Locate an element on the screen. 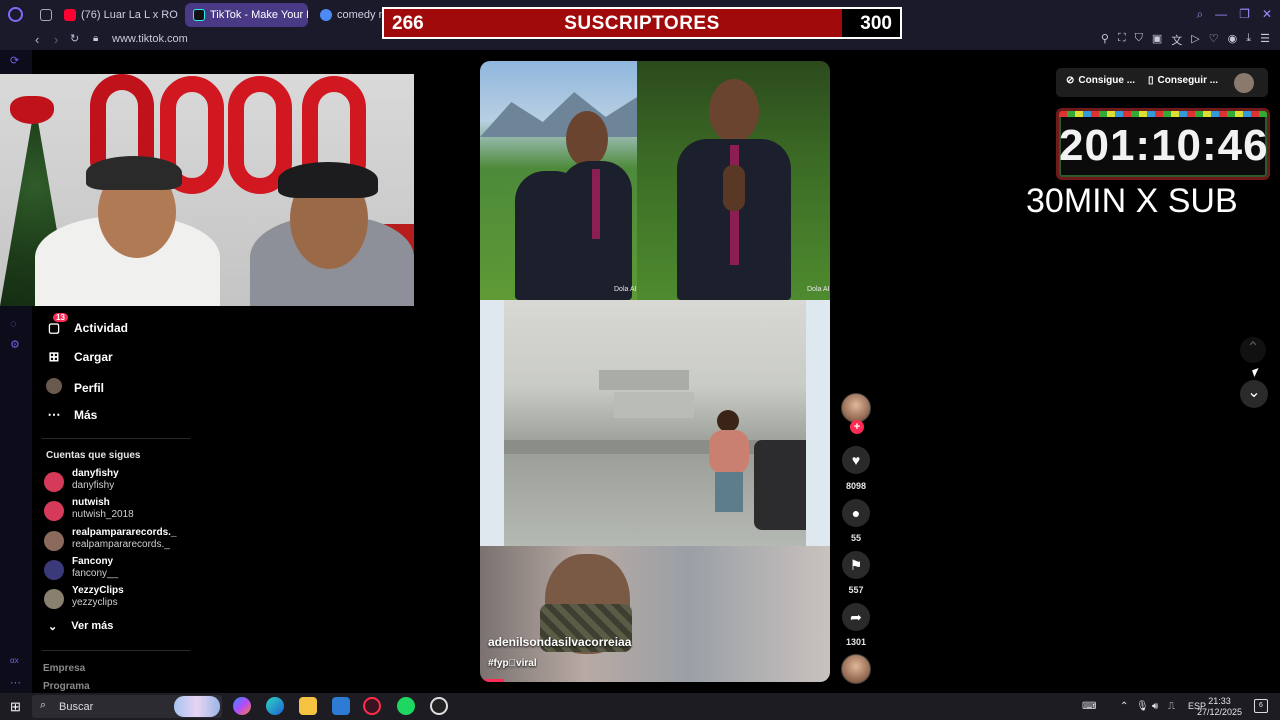 The height and width of the screenshot is (720, 1280). bookmark-icon: ⚑ is located at coordinates (856, 565).